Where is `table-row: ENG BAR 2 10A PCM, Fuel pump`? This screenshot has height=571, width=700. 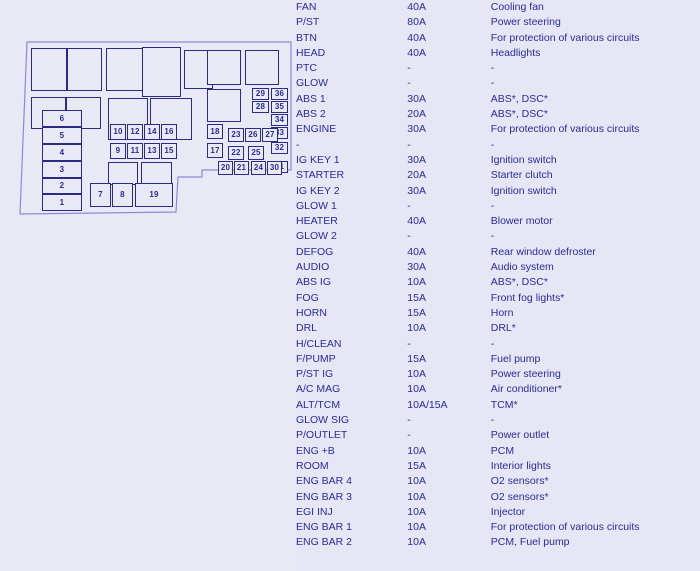
table-row: ENG BAR 2 10A PCM, Fuel pump is located at coordinates (498, 542).